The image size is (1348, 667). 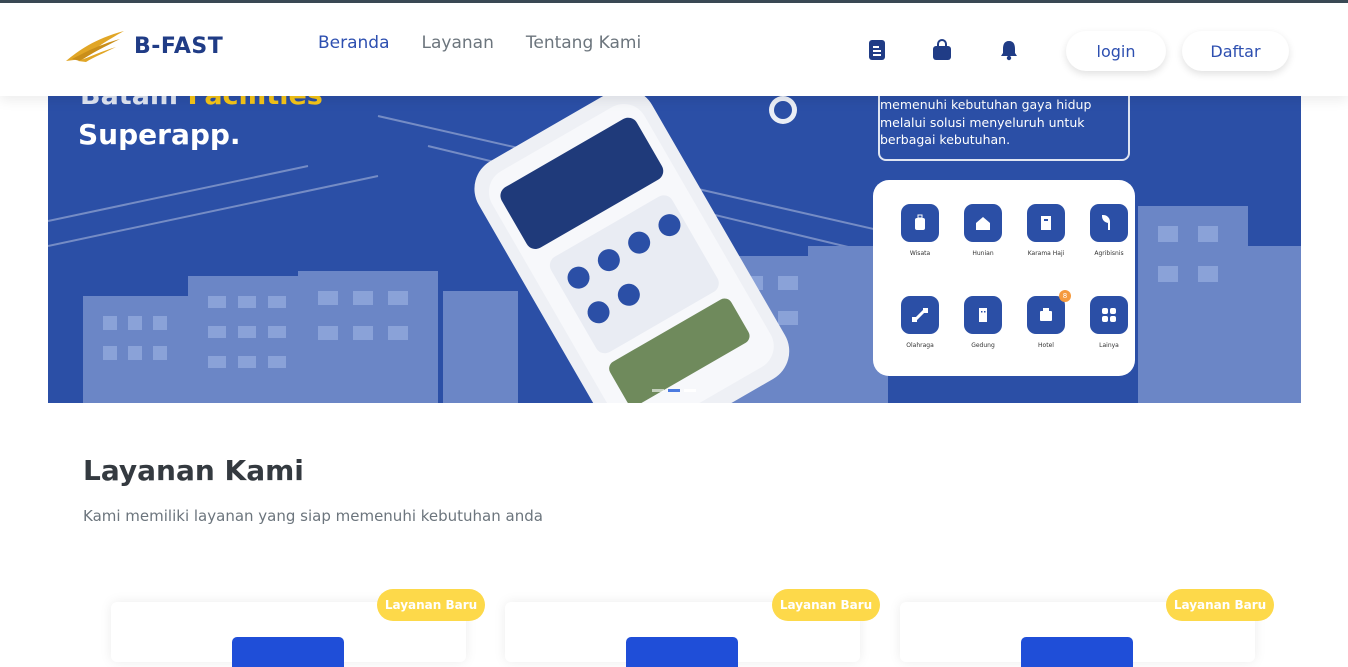 What do you see at coordinates (690, 390) in the screenshot?
I see `carousel-dot-active` at bounding box center [690, 390].